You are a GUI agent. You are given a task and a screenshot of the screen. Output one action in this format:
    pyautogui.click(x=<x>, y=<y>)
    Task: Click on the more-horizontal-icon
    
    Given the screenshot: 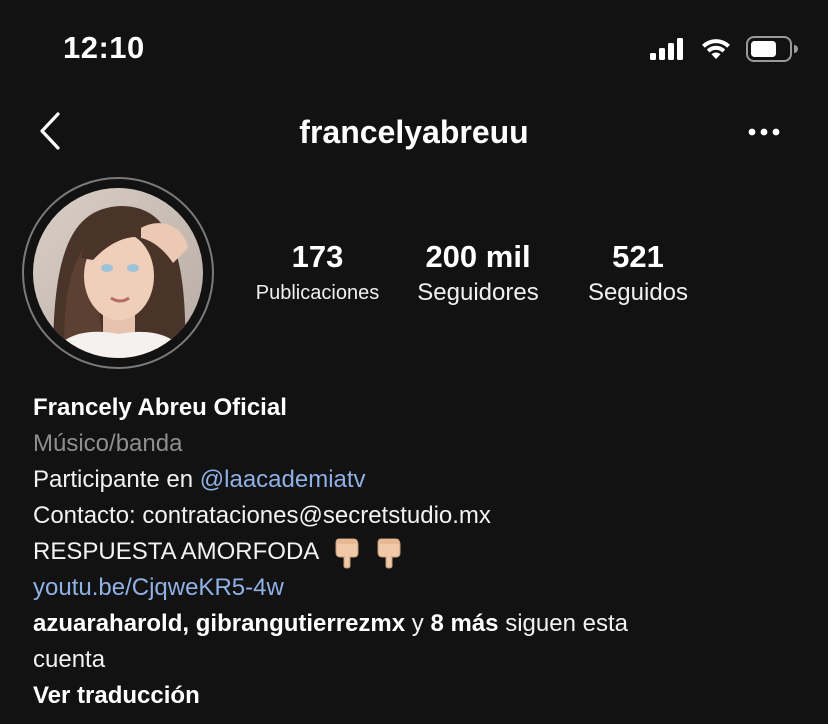 What is the action you would take?
    pyautogui.click(x=764, y=132)
    